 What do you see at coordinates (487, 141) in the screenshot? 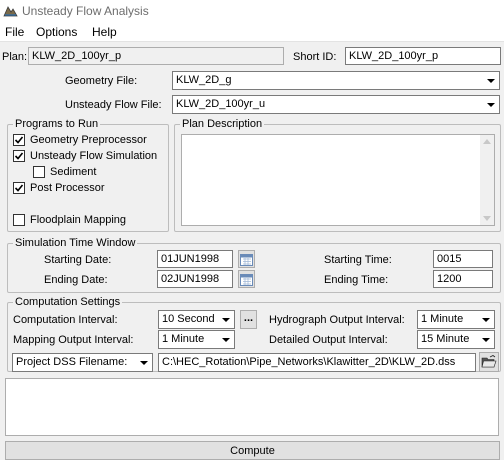
I see `scroll-up-icon` at bounding box center [487, 141].